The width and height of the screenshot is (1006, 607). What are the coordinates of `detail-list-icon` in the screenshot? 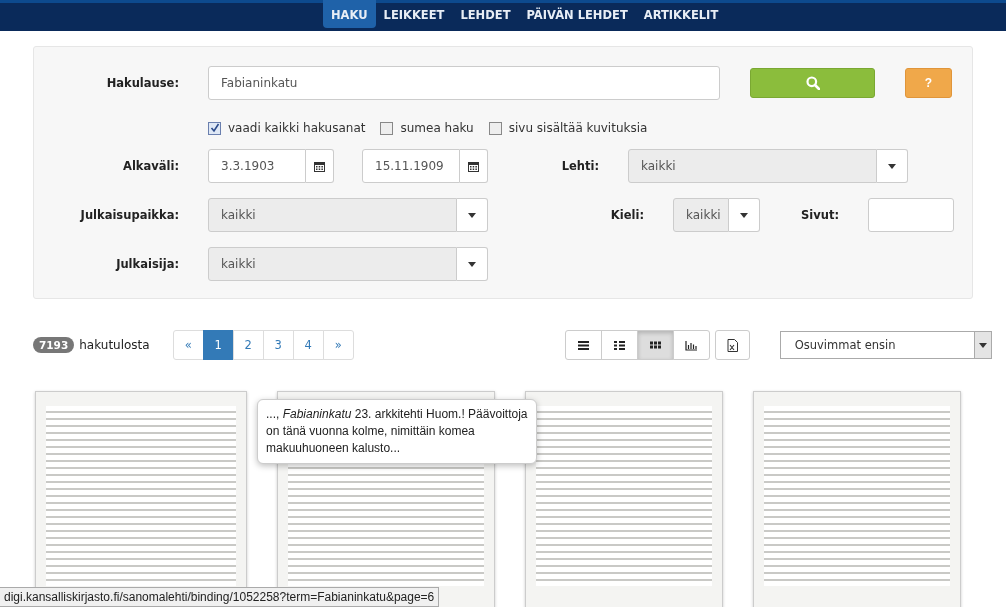 It's located at (619, 345).